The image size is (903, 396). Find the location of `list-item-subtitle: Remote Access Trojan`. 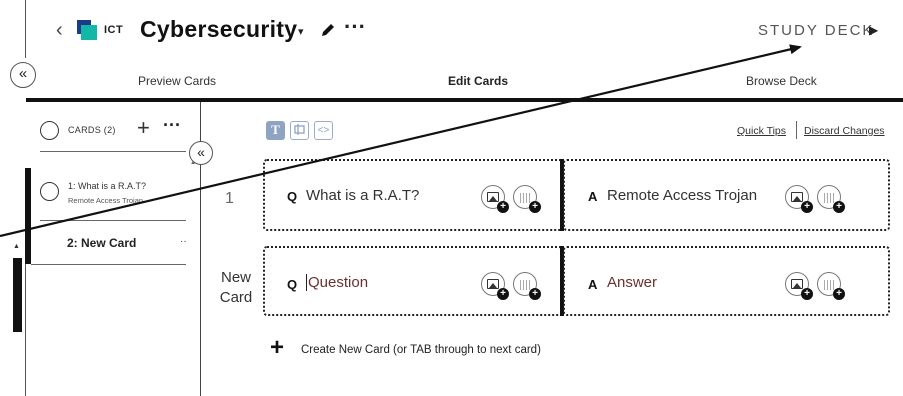

list-item-subtitle: Remote Access Trojan is located at coordinates (106, 200).